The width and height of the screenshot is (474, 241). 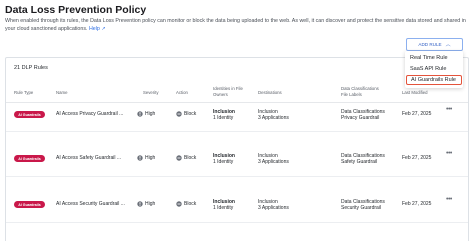 I want to click on menu-item-saas-api-rule: SaaS API Rule, so click(x=434, y=69).